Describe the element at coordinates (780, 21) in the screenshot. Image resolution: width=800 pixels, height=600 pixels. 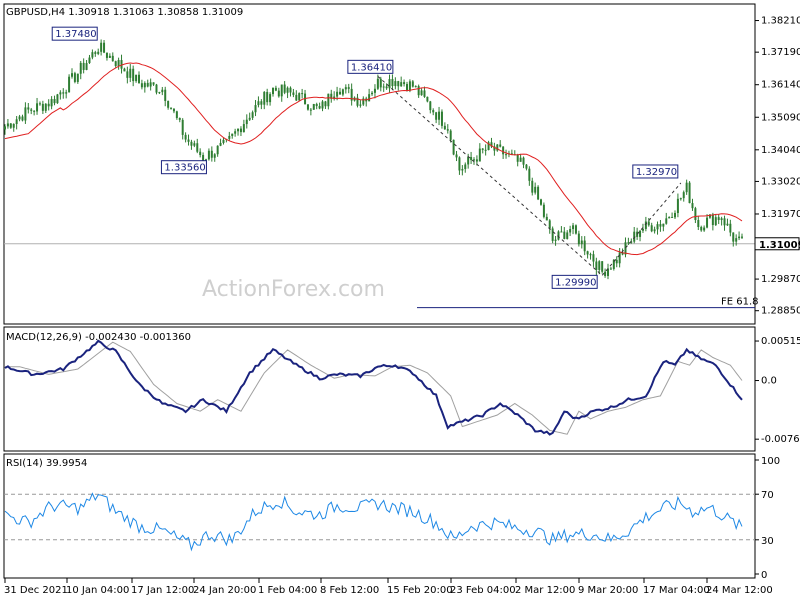
I see `price-tick-label: 1.38210` at that location.